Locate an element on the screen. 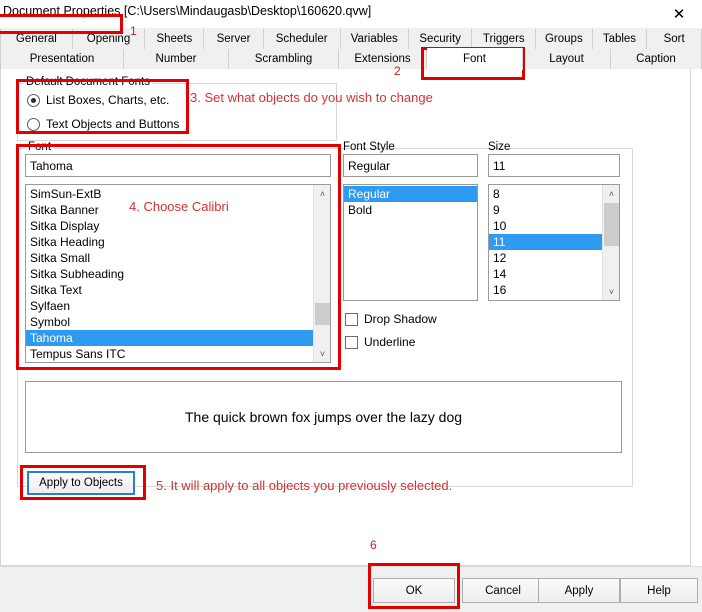 The image size is (702, 612). tab-number: Number is located at coordinates (176, 59).